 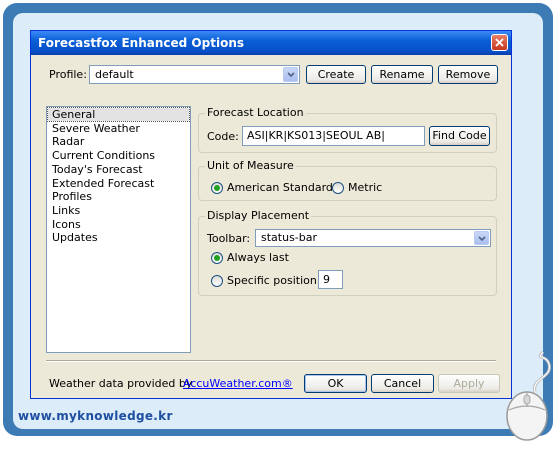 What do you see at coordinates (75, 237) in the screenshot?
I see `category-item: Updates` at bounding box center [75, 237].